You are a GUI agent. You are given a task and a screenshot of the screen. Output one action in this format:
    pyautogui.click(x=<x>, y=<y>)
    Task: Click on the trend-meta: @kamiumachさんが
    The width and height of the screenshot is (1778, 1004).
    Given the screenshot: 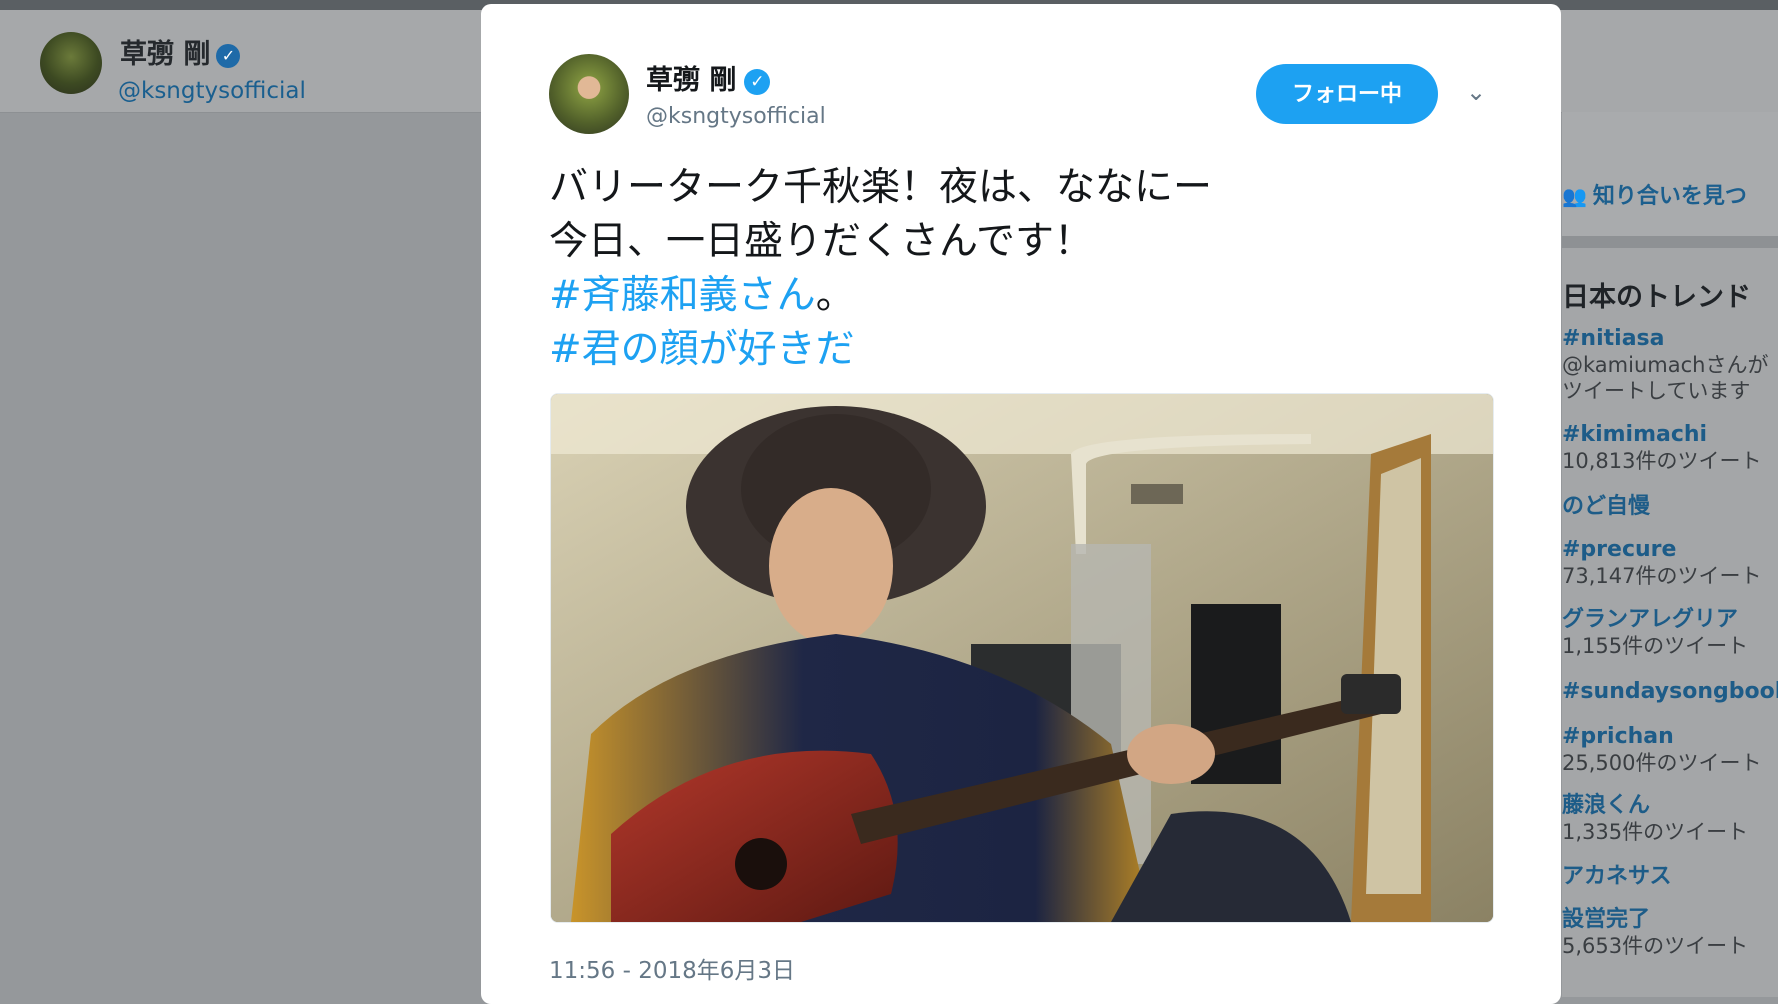 What is the action you would take?
    pyautogui.click(x=1665, y=365)
    